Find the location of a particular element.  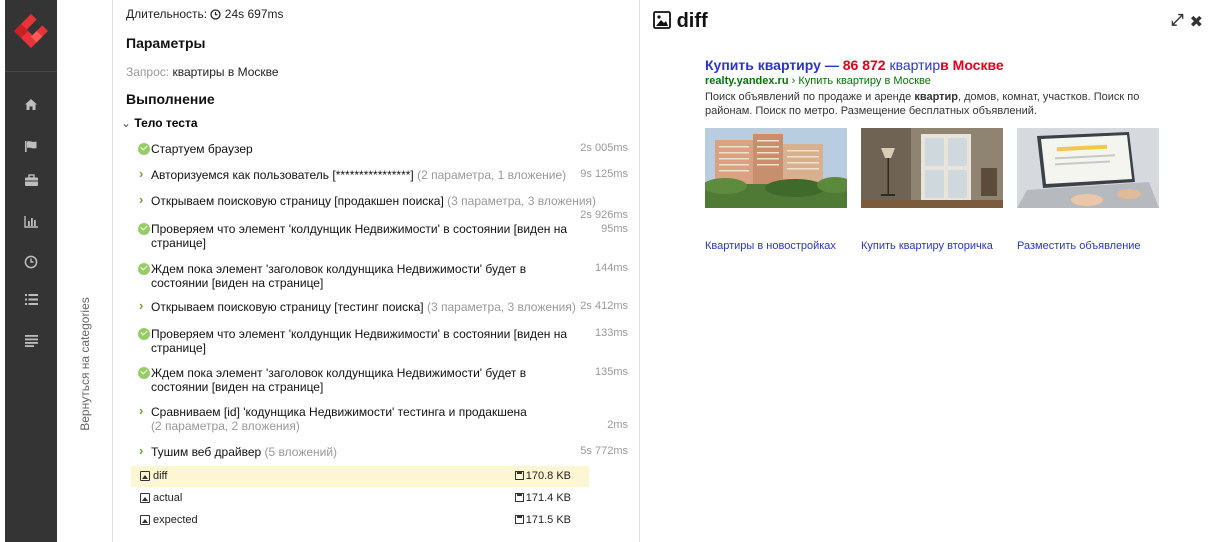

serp-url-path: › Купить квартиру в Москве is located at coordinates (861, 81).